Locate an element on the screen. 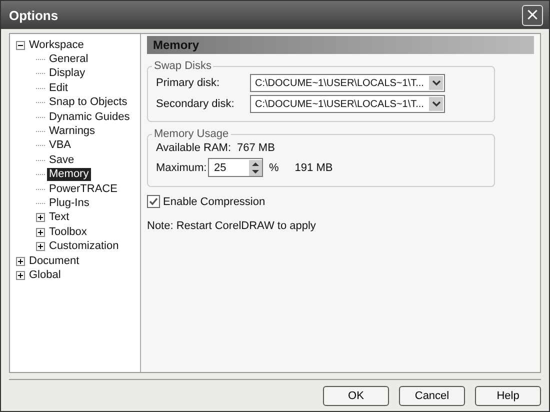 This screenshot has width=550, height=412. tree-item: VBA is located at coordinates (60, 145).